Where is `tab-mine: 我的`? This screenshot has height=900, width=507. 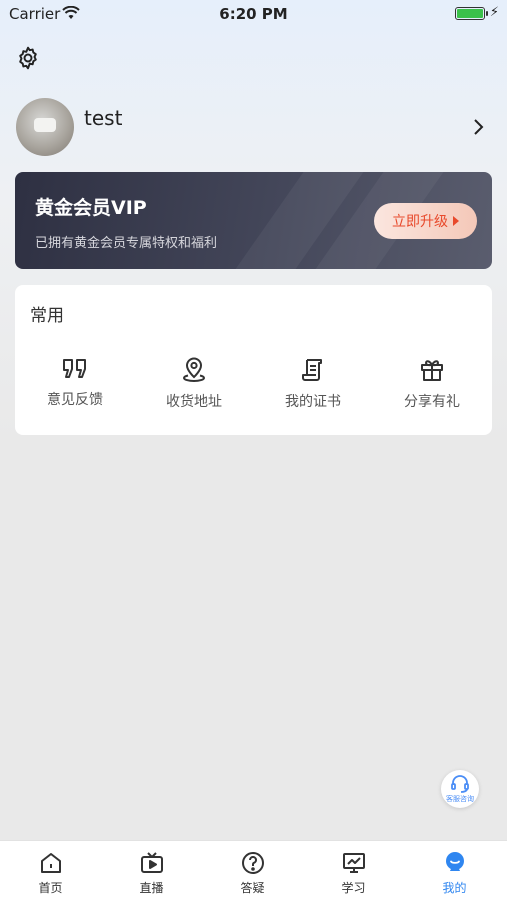
tab-mine: 我的 is located at coordinates (454, 870).